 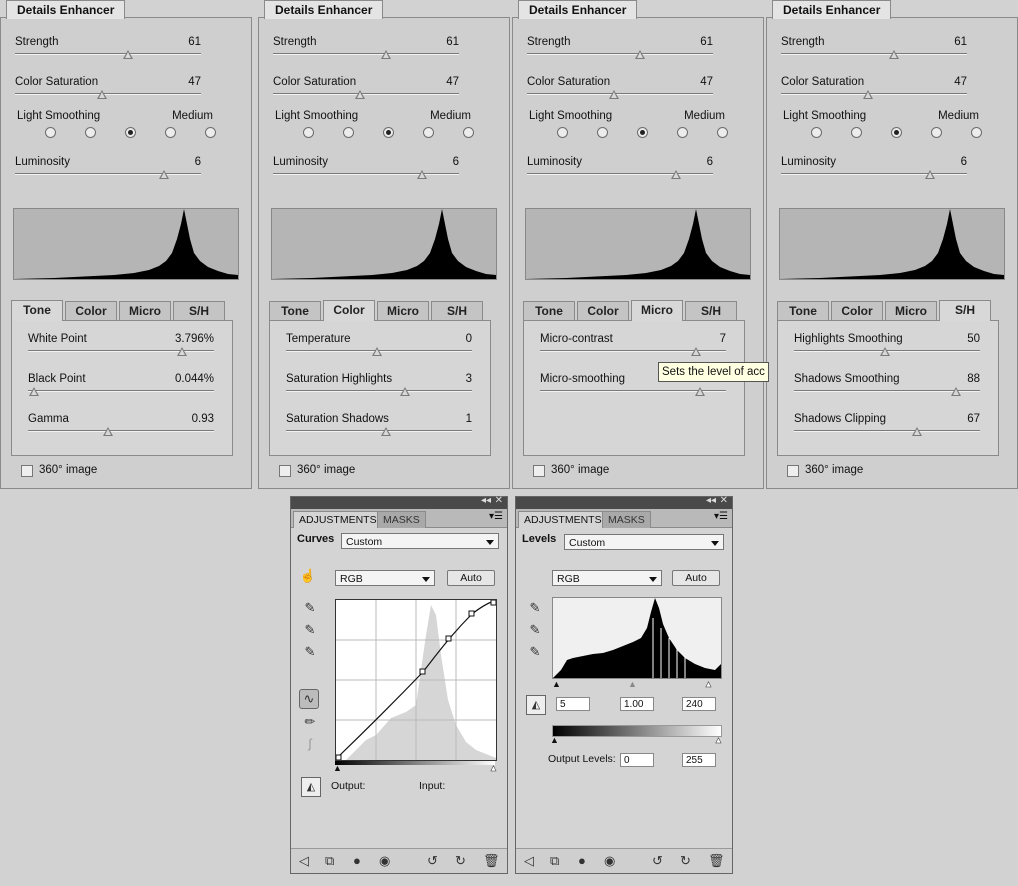 I want to click on curve-points-tool-icon: ∿, so click(x=309, y=699).